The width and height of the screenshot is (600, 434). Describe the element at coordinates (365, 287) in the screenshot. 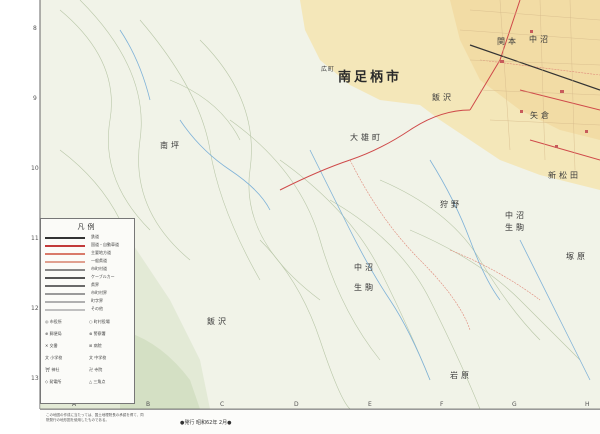

I see `place-ikoma-2: 生駒` at that location.